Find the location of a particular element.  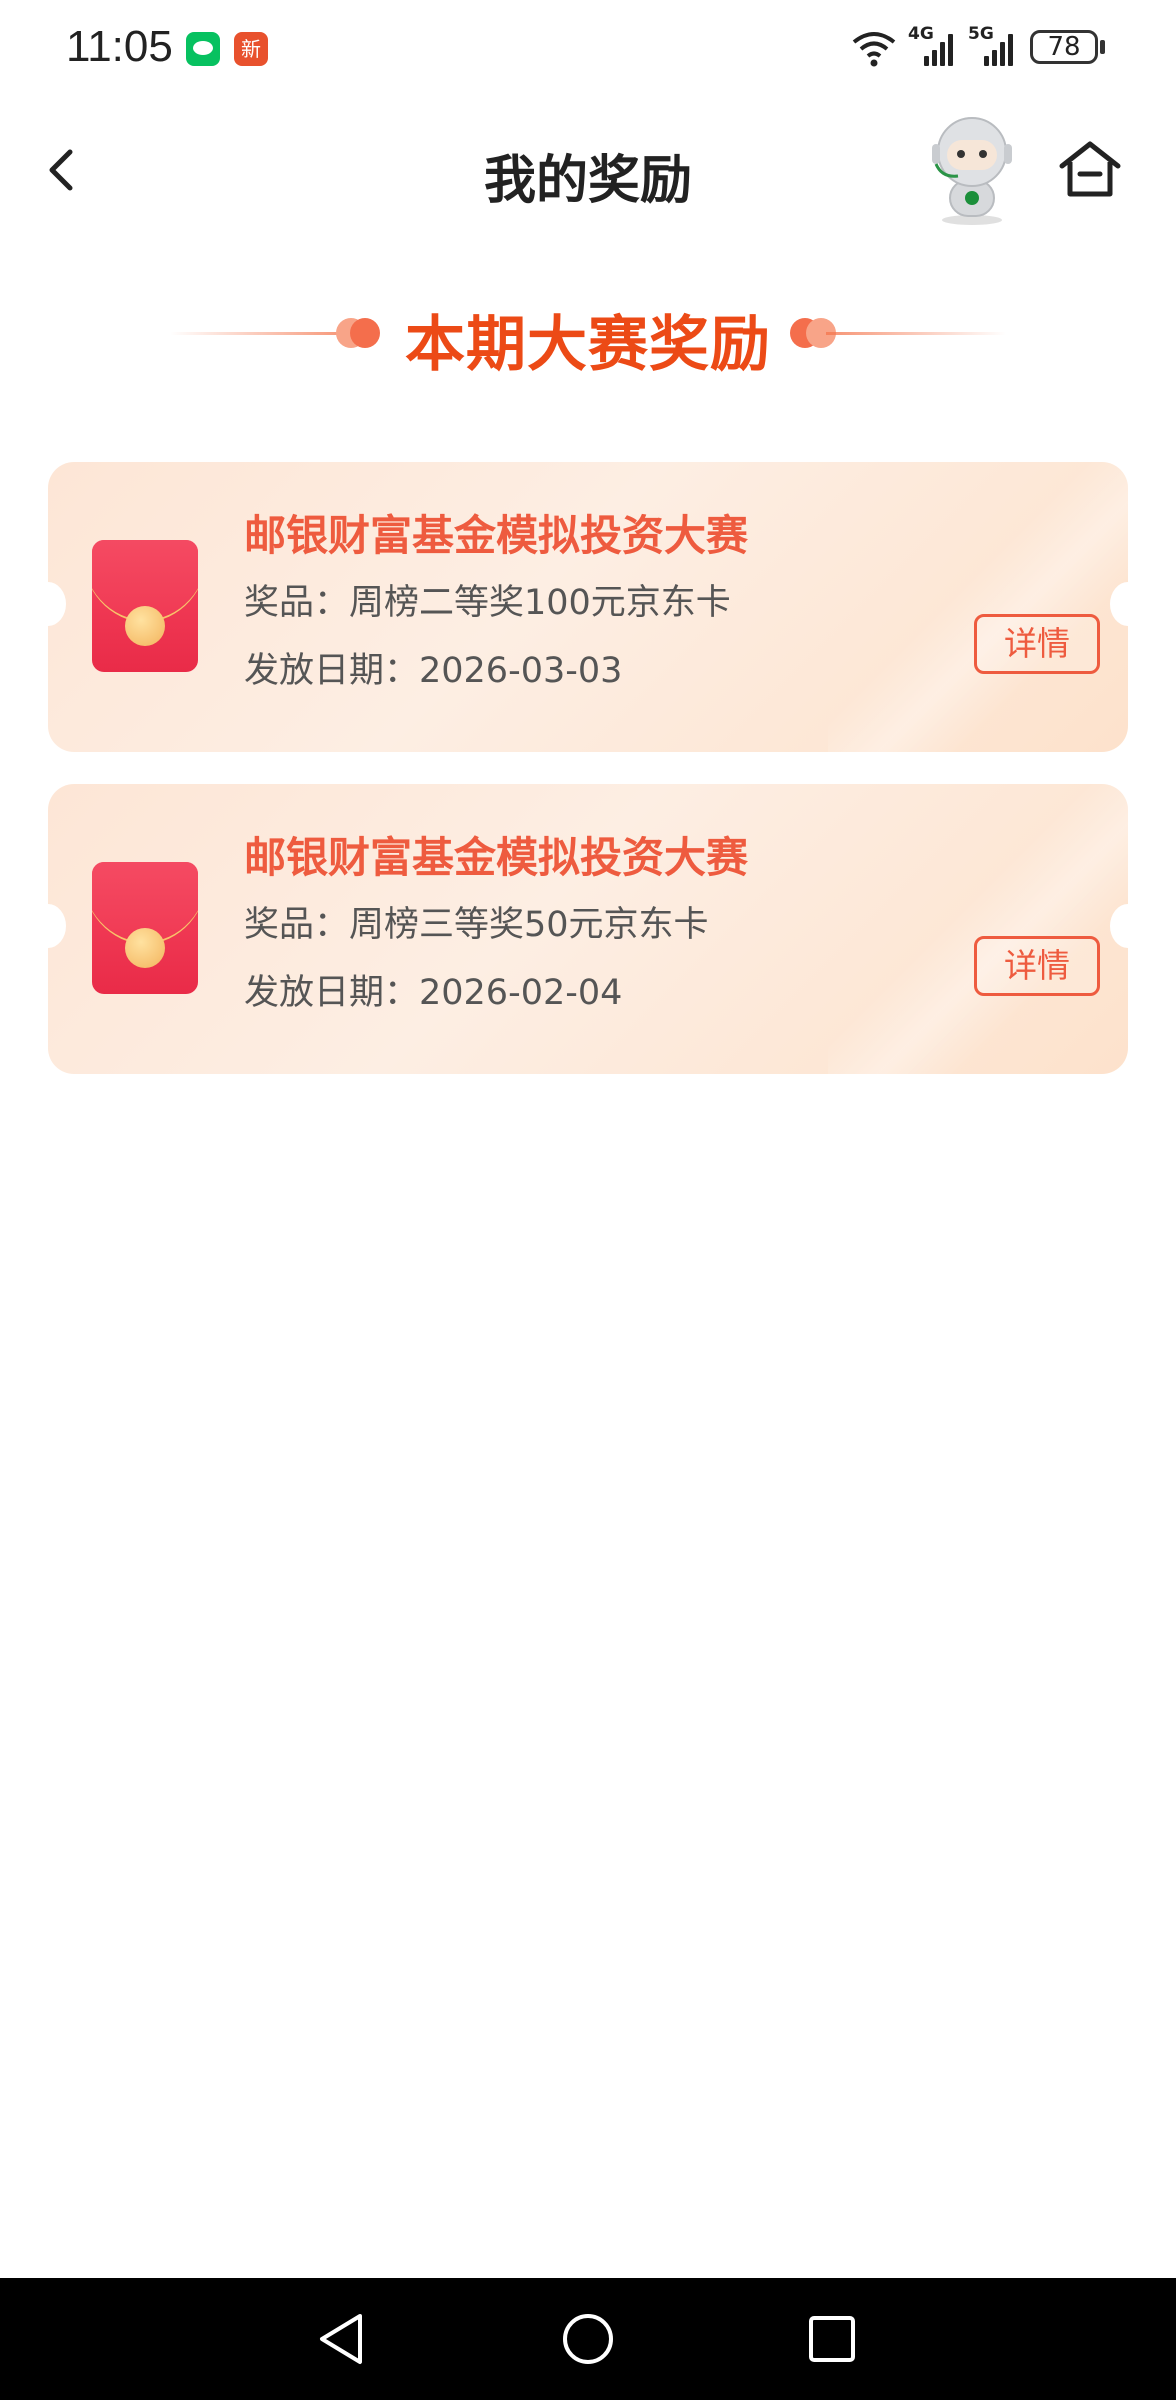

status-time: 11:05 is located at coordinates (119, 46).